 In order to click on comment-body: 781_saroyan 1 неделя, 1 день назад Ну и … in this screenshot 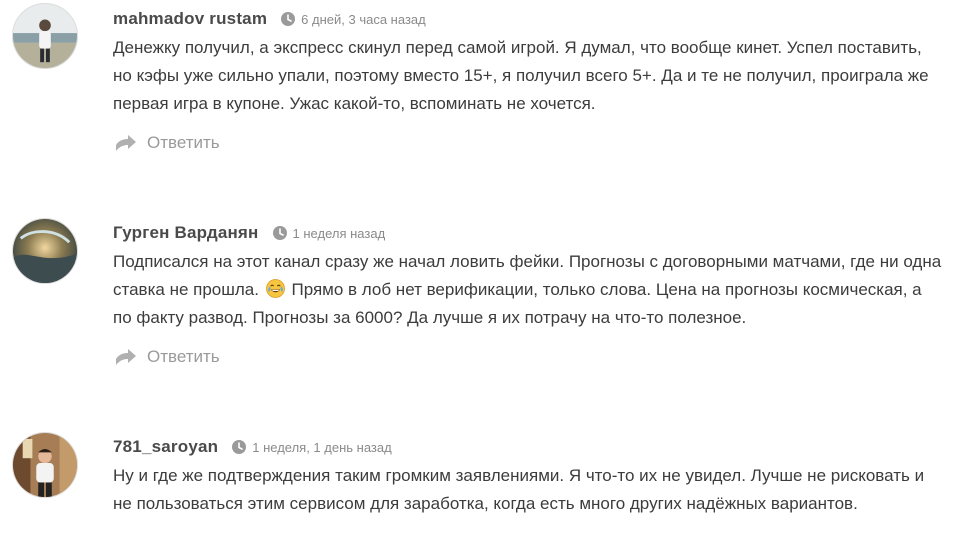, I will do `click(533, 473)`.